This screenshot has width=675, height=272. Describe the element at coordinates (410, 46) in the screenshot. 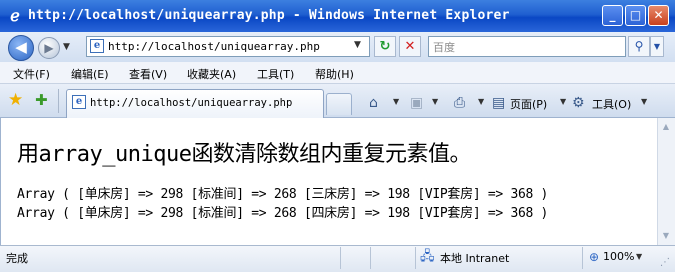

I see `stop-button: ✕` at that location.